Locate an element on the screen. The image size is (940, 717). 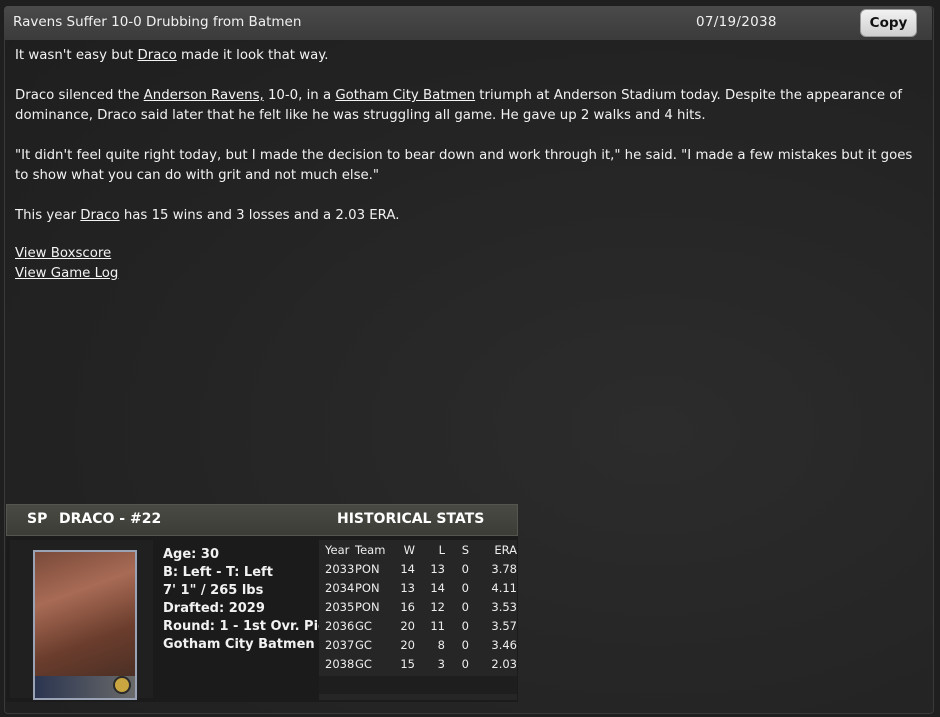
player-photo-area is located at coordinates (81, 620).